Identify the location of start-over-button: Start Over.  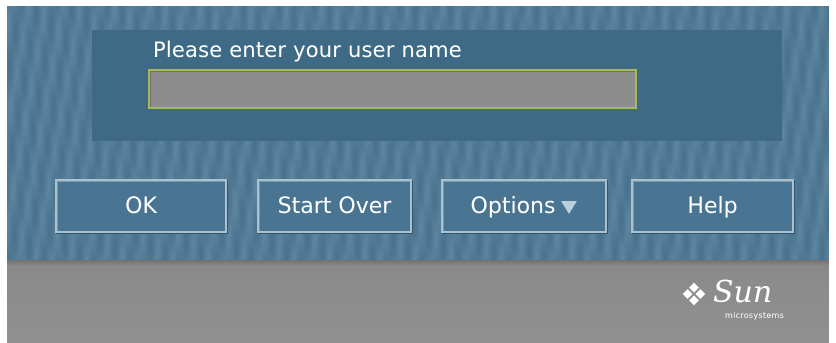
(334, 206).